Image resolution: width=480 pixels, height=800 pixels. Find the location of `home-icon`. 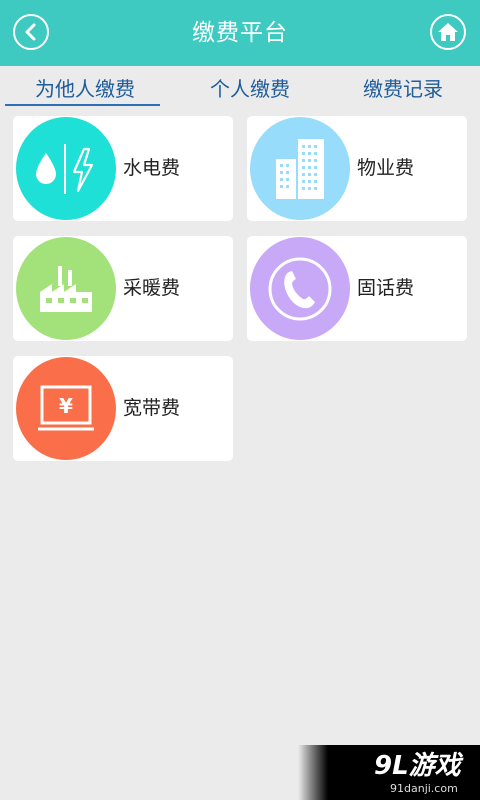

home-icon is located at coordinates (448, 32).